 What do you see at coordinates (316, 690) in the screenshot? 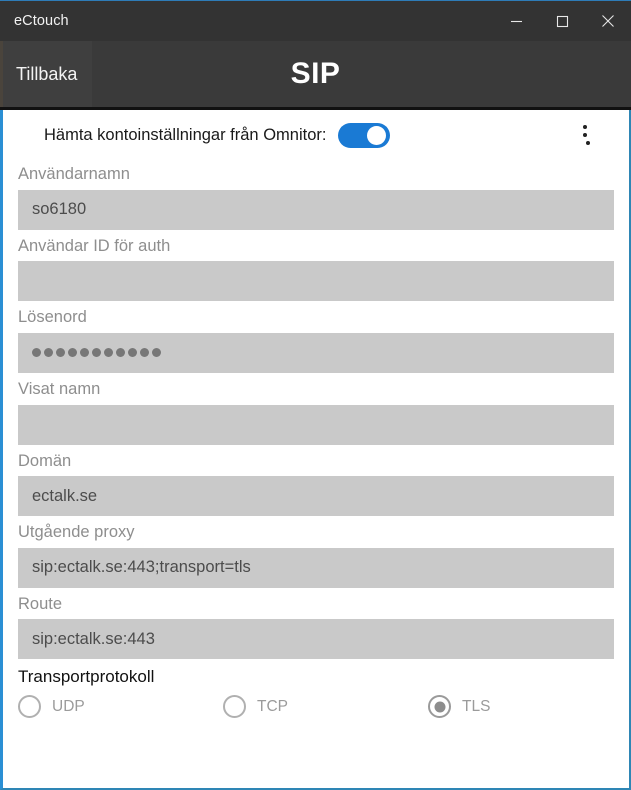
I see `transport-protocol-section: Transportprotokoll UDP TCP TLS` at bounding box center [316, 690].